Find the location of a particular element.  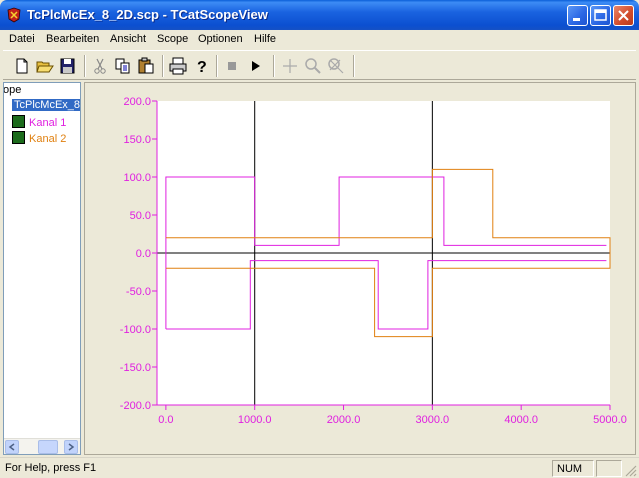

y-tick-label: 200.0 is located at coordinates (137, 102).